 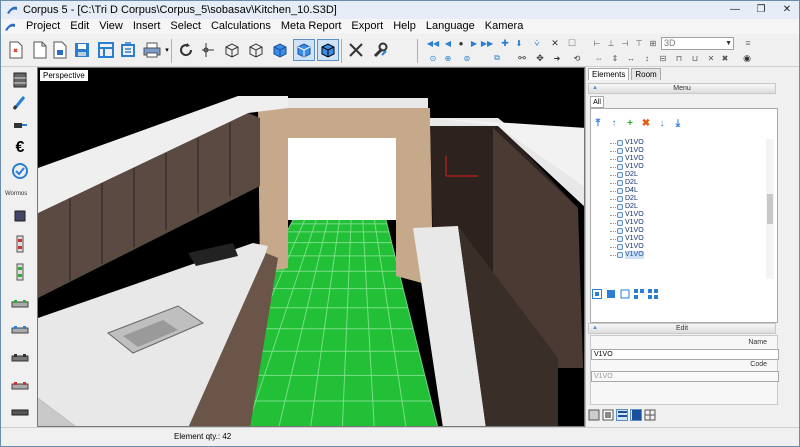 I want to click on align-top-icon: ⊤, so click(x=639, y=43).